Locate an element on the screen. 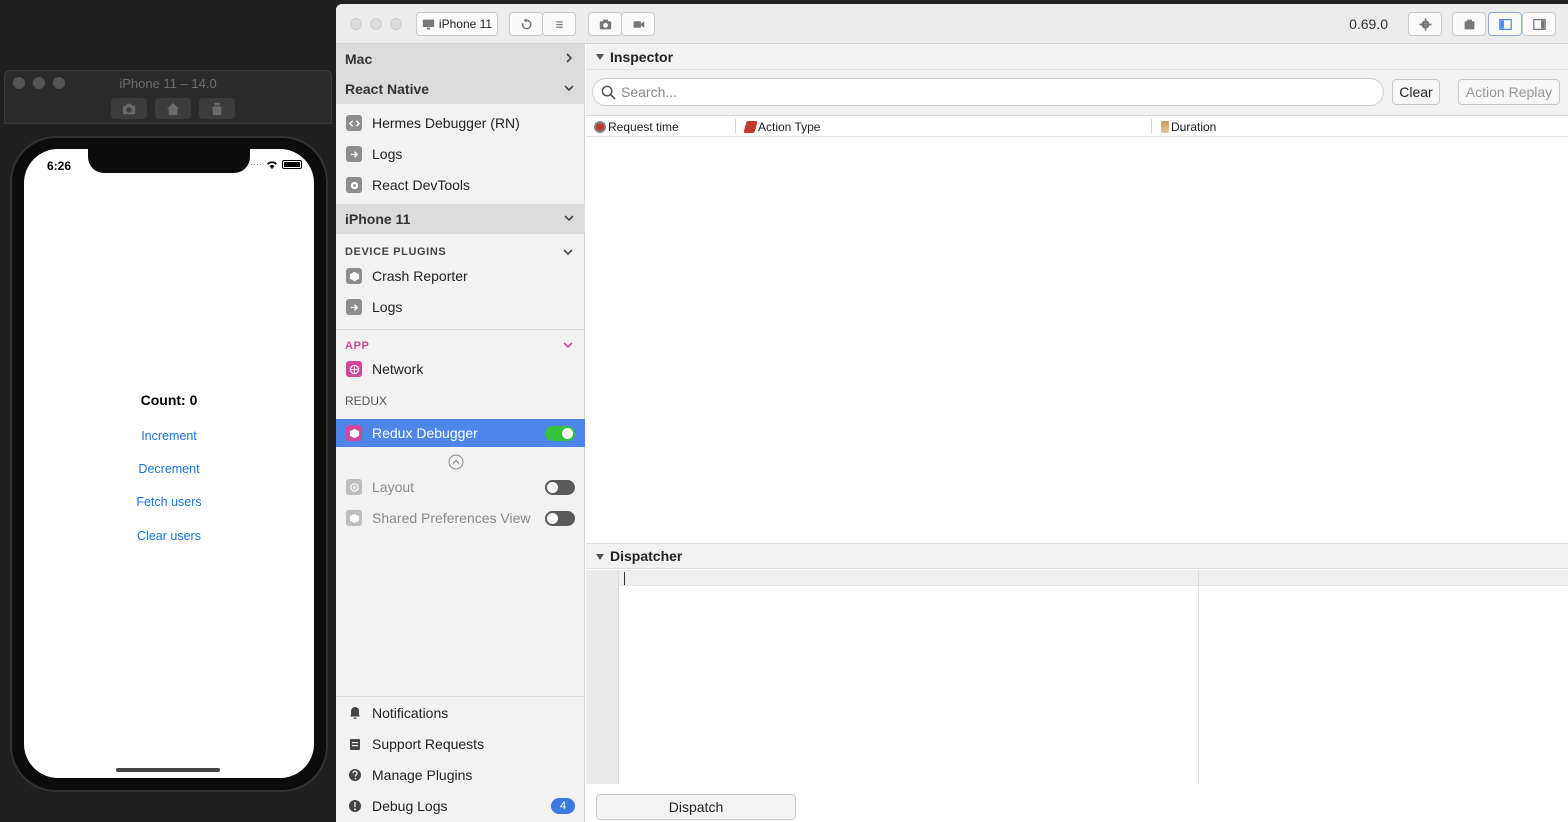 The height and width of the screenshot is (822, 1568). text-cursor is located at coordinates (624, 578).